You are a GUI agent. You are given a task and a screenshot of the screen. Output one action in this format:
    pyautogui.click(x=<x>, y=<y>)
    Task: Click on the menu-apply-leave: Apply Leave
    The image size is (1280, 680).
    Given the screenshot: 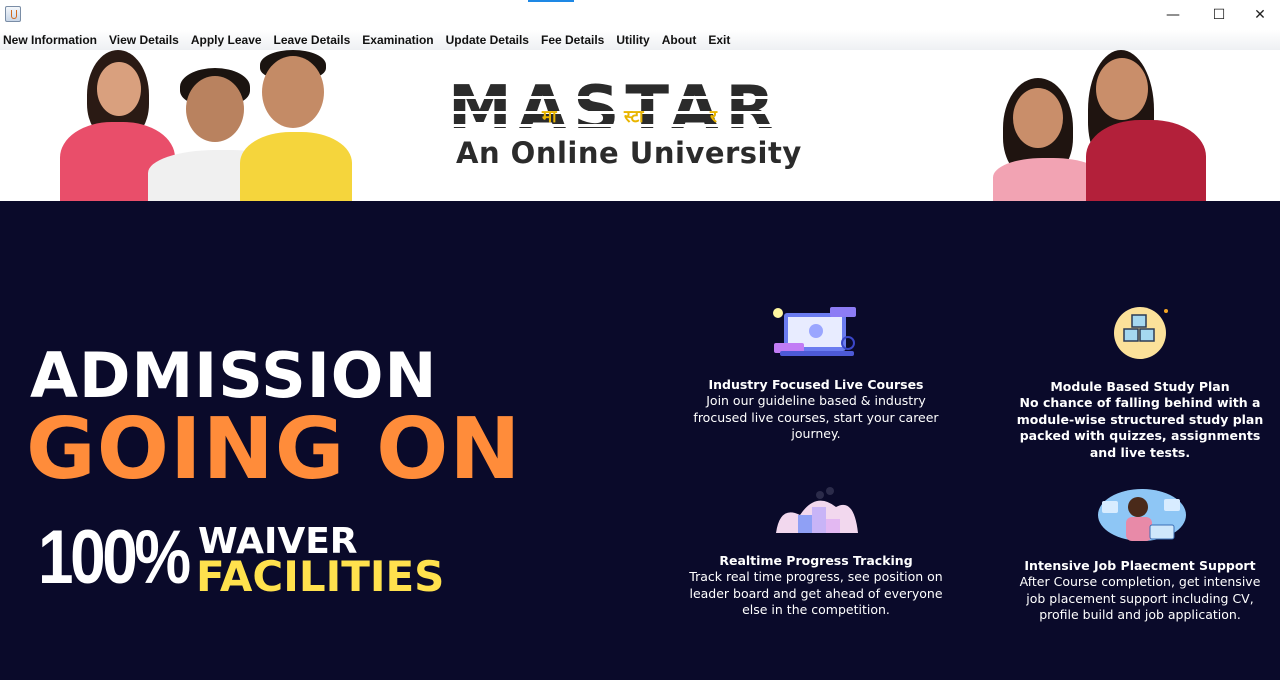 What is the action you would take?
    pyautogui.click(x=228, y=40)
    